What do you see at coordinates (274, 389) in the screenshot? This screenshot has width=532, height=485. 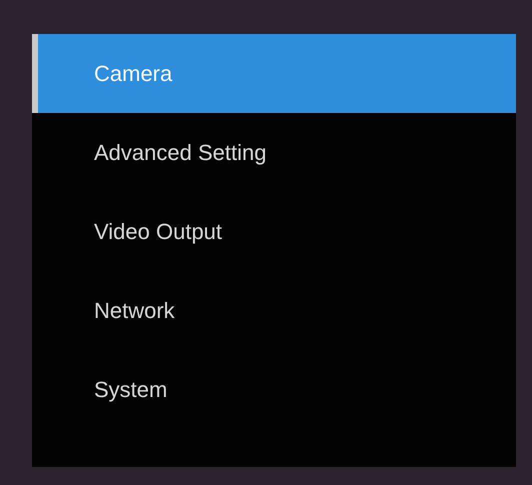 I see `menu-item: System` at bounding box center [274, 389].